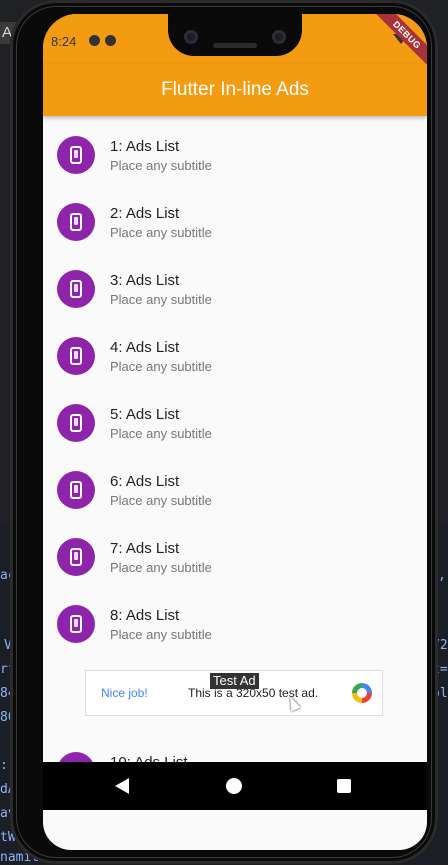 The width and height of the screenshot is (448, 865). What do you see at coordinates (145, 481) in the screenshot?
I see `list-item-title: 6: Ads List` at bounding box center [145, 481].